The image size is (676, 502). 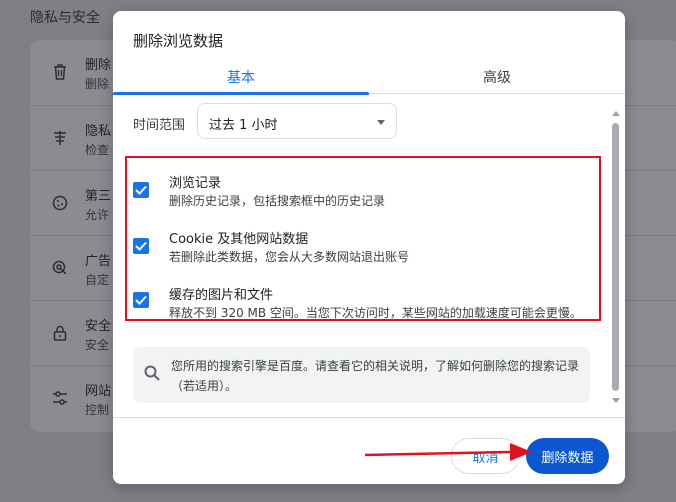 What do you see at coordinates (97, 215) in the screenshot?
I see `settings-row-subtitle: 允许` at bounding box center [97, 215].